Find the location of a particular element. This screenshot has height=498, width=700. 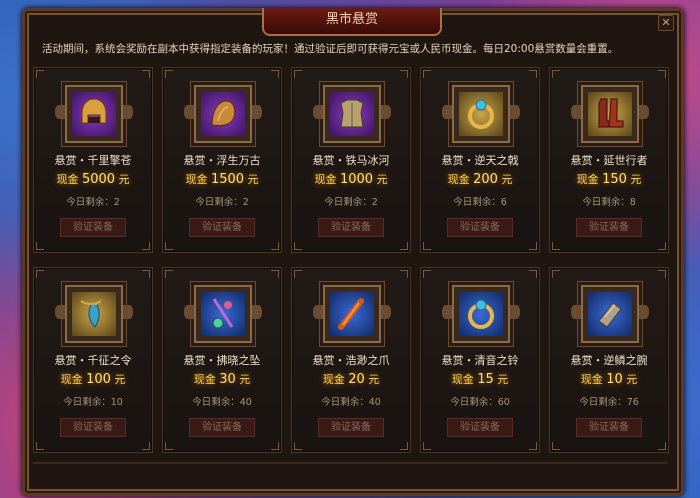

item-name: 悬赏・浩渺之爪 is located at coordinates (351, 360).